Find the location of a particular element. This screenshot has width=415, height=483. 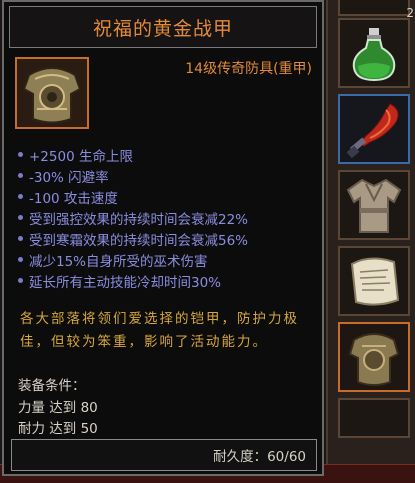

red-sword-icon is located at coordinates (372, 131).